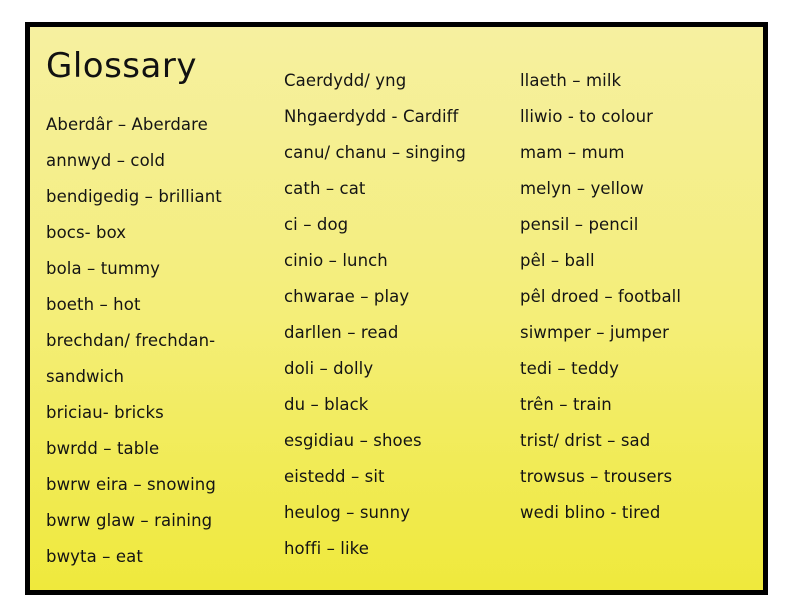 This screenshot has width=792, height=612. What do you see at coordinates (572, 152) in the screenshot?
I see `glossary-entry: mam – mum` at bounding box center [572, 152].